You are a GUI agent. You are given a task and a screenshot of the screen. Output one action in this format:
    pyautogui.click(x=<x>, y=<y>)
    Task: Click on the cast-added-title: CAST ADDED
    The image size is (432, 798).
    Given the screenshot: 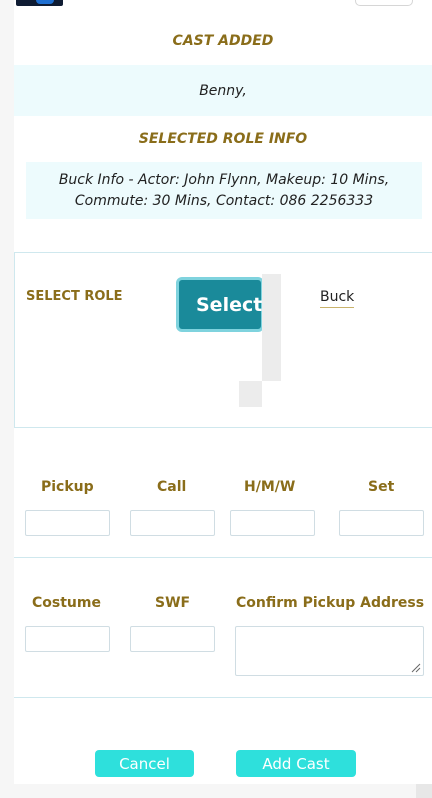 What is the action you would take?
    pyautogui.click(x=223, y=41)
    